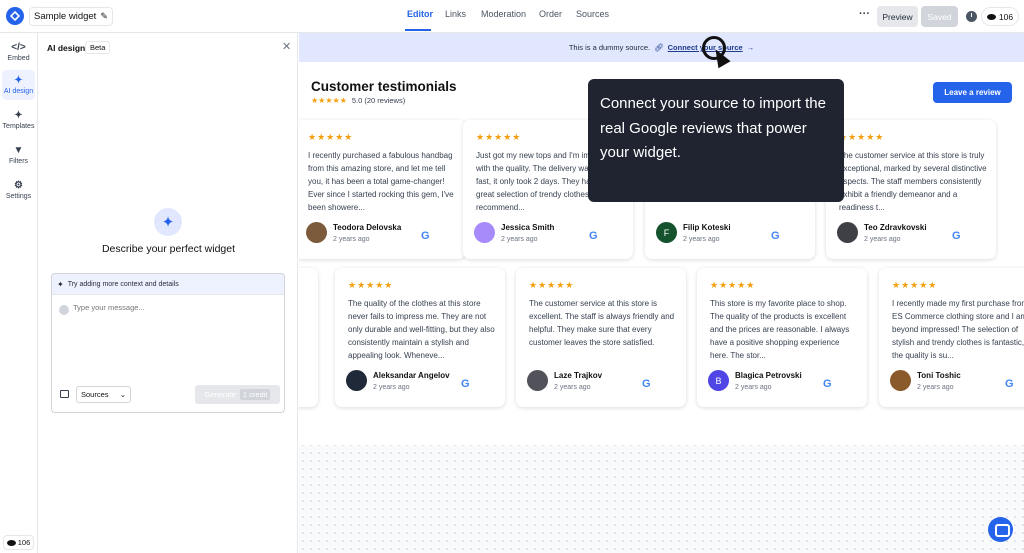  Describe the element at coordinates (455, 14) in the screenshot. I see `tab-links: Links` at that location.